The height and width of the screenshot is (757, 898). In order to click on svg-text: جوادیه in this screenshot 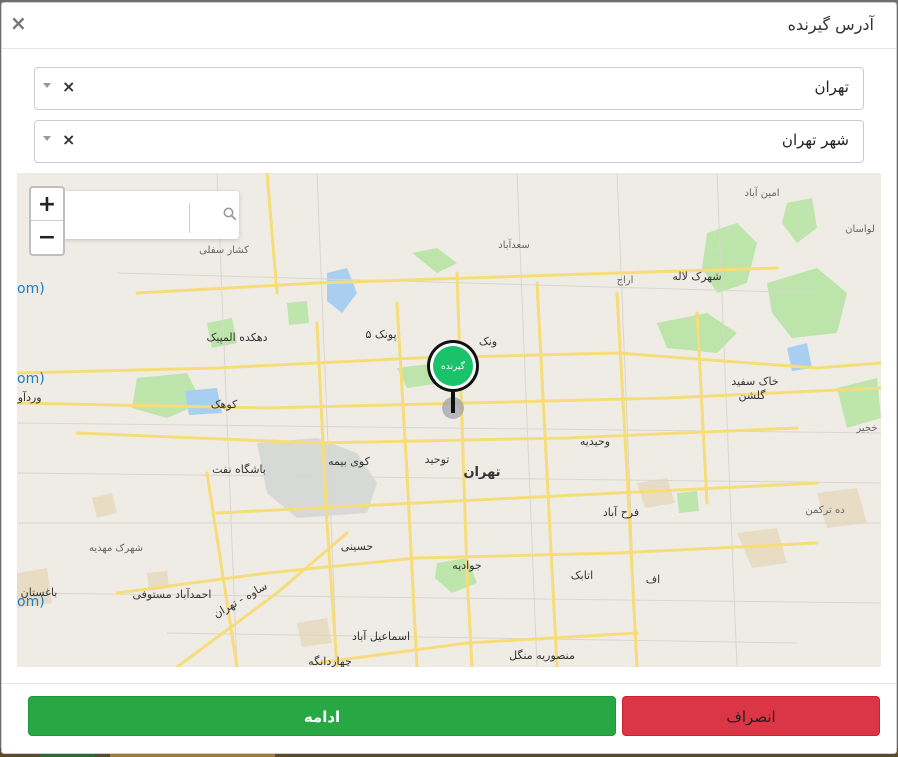, I will do `click(466, 565)`.